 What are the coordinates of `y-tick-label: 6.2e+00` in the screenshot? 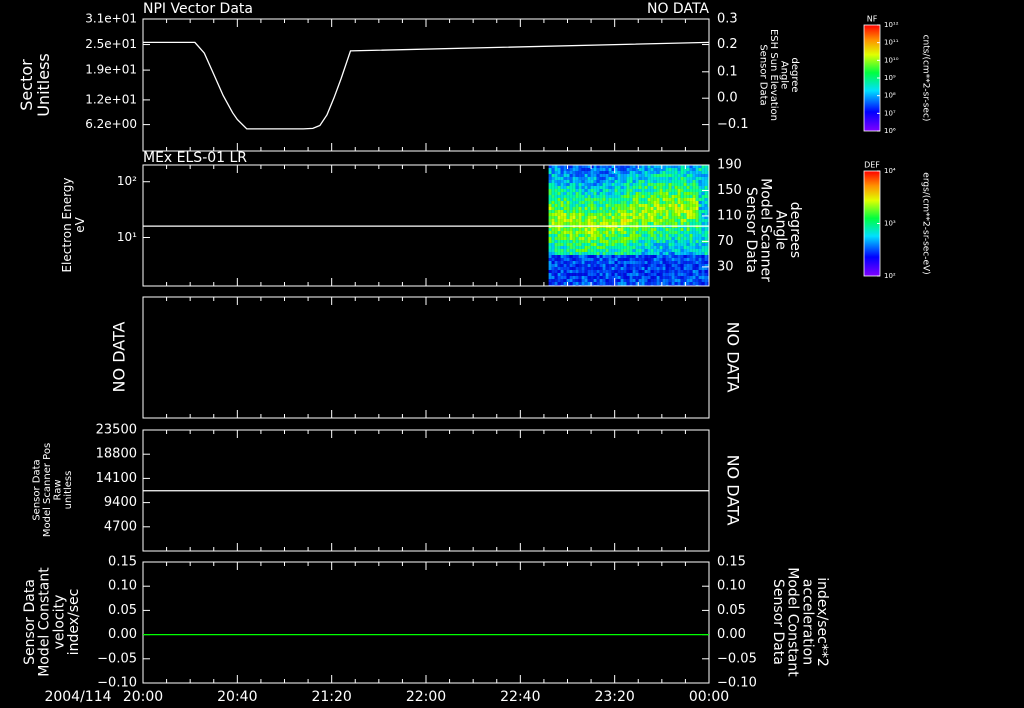 It's located at (111, 124).